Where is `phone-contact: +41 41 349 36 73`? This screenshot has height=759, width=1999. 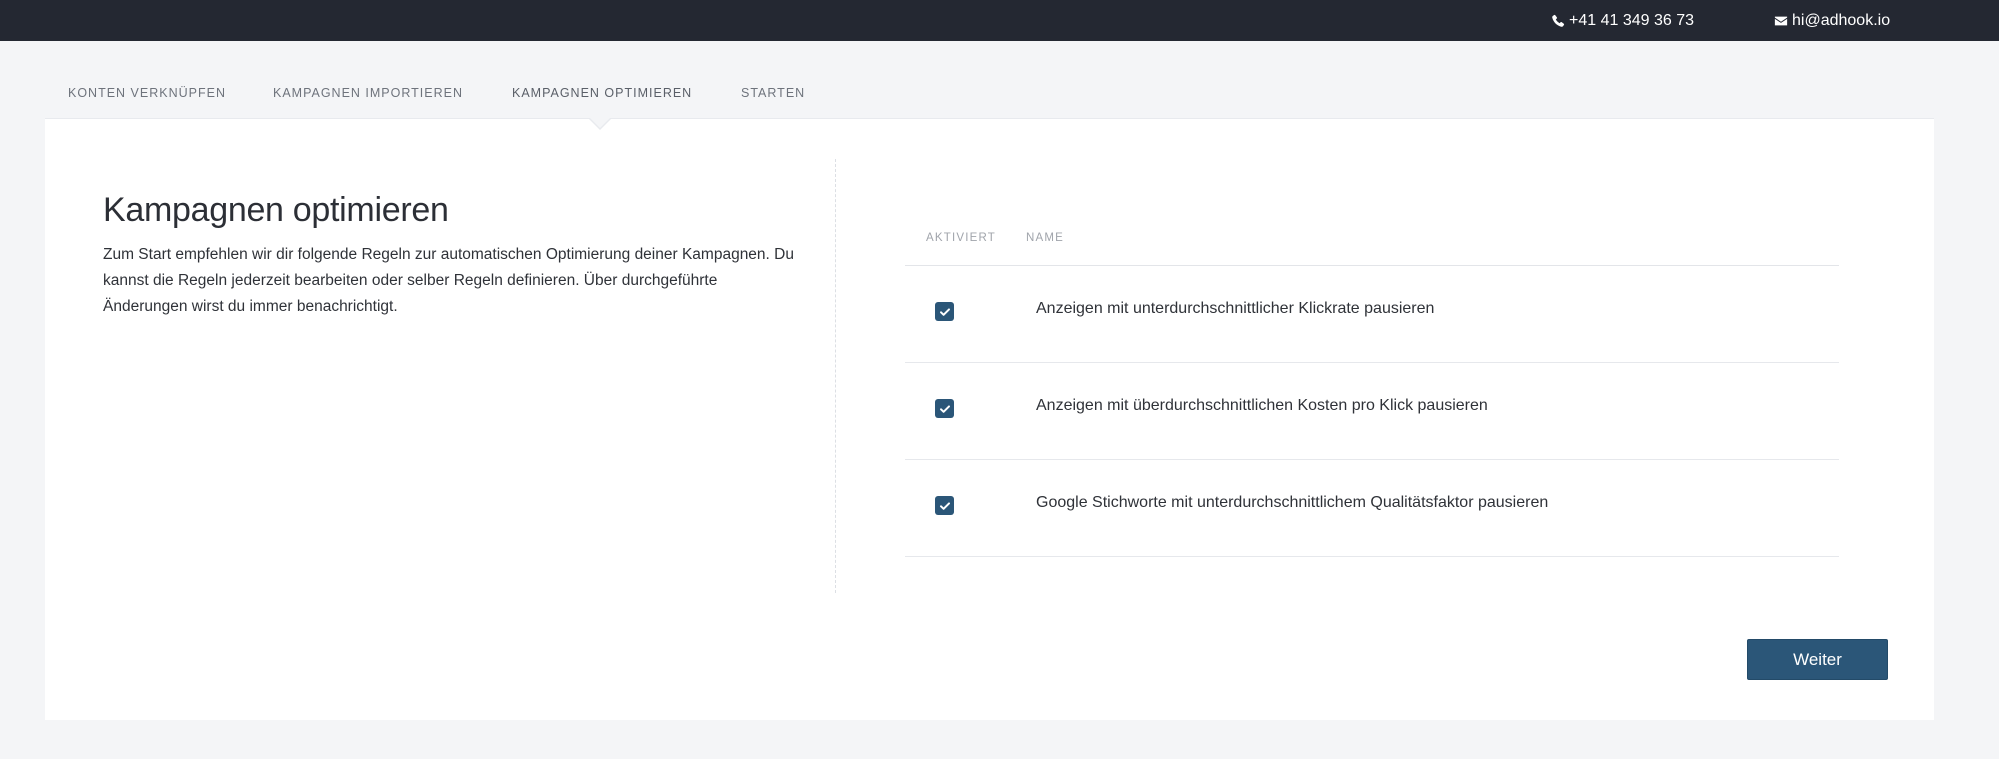
phone-contact: +41 41 349 36 73 is located at coordinates (1622, 20).